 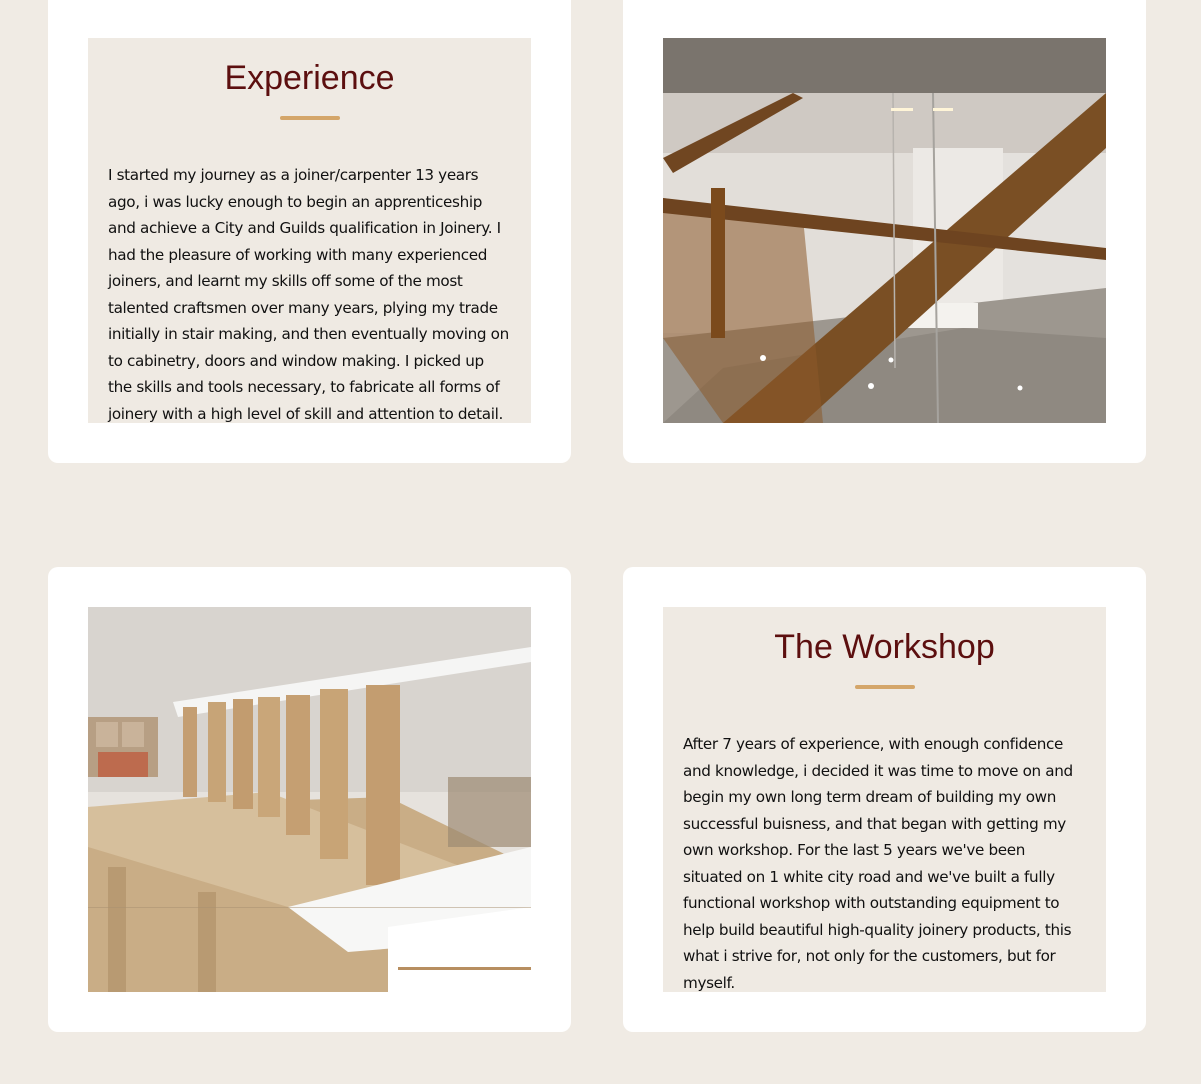 I want to click on experience-heading: Experience, so click(x=309, y=78).